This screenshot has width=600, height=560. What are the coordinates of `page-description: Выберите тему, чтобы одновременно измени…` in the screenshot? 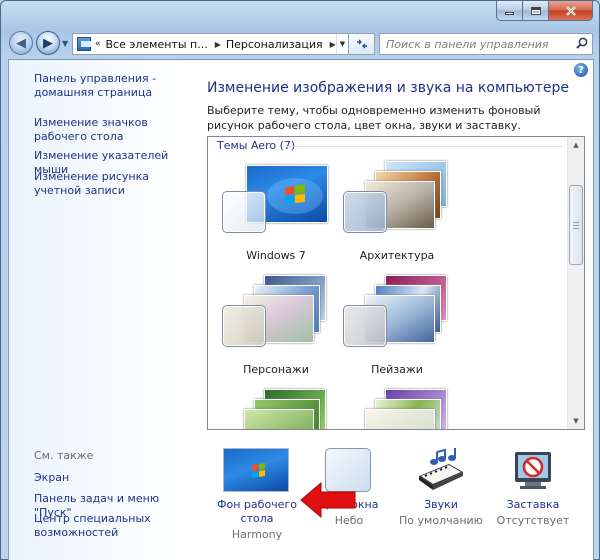 It's located at (374, 118).